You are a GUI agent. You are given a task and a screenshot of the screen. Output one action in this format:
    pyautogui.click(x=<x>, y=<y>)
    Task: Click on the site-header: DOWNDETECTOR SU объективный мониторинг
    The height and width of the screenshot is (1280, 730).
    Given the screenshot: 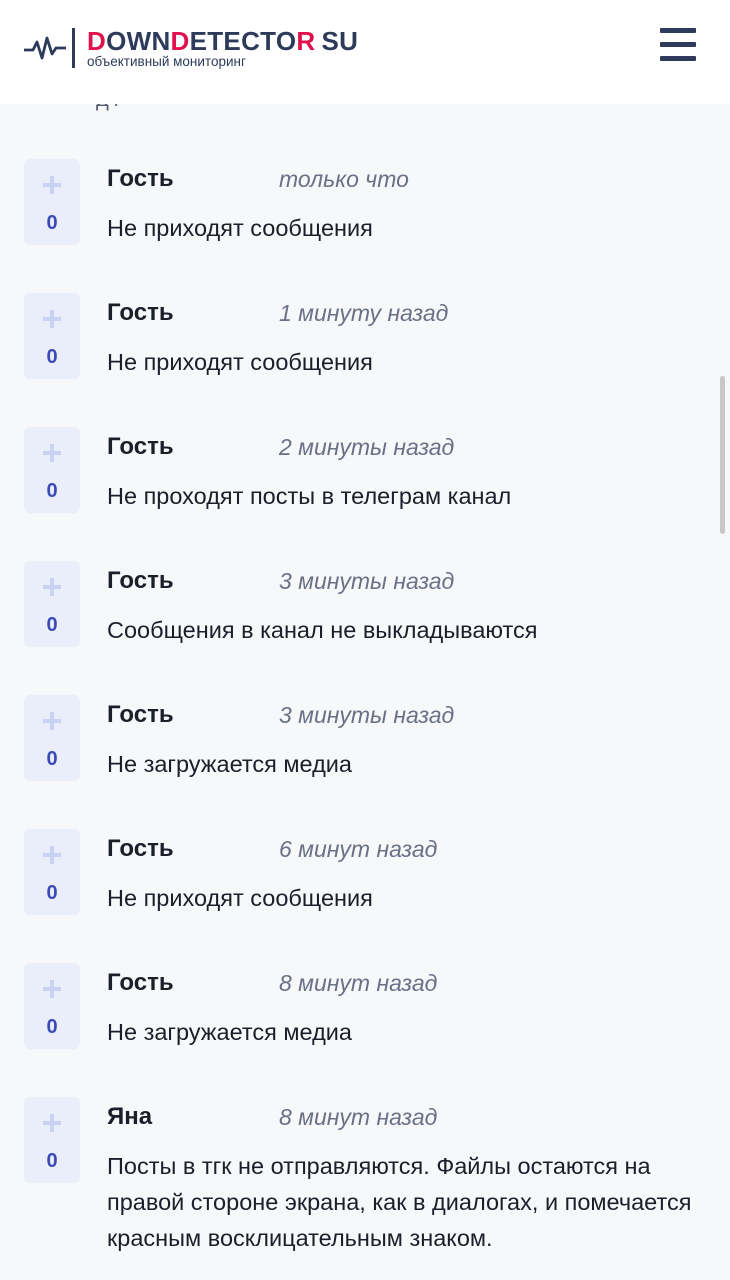 What is the action you would take?
    pyautogui.click(x=365, y=52)
    